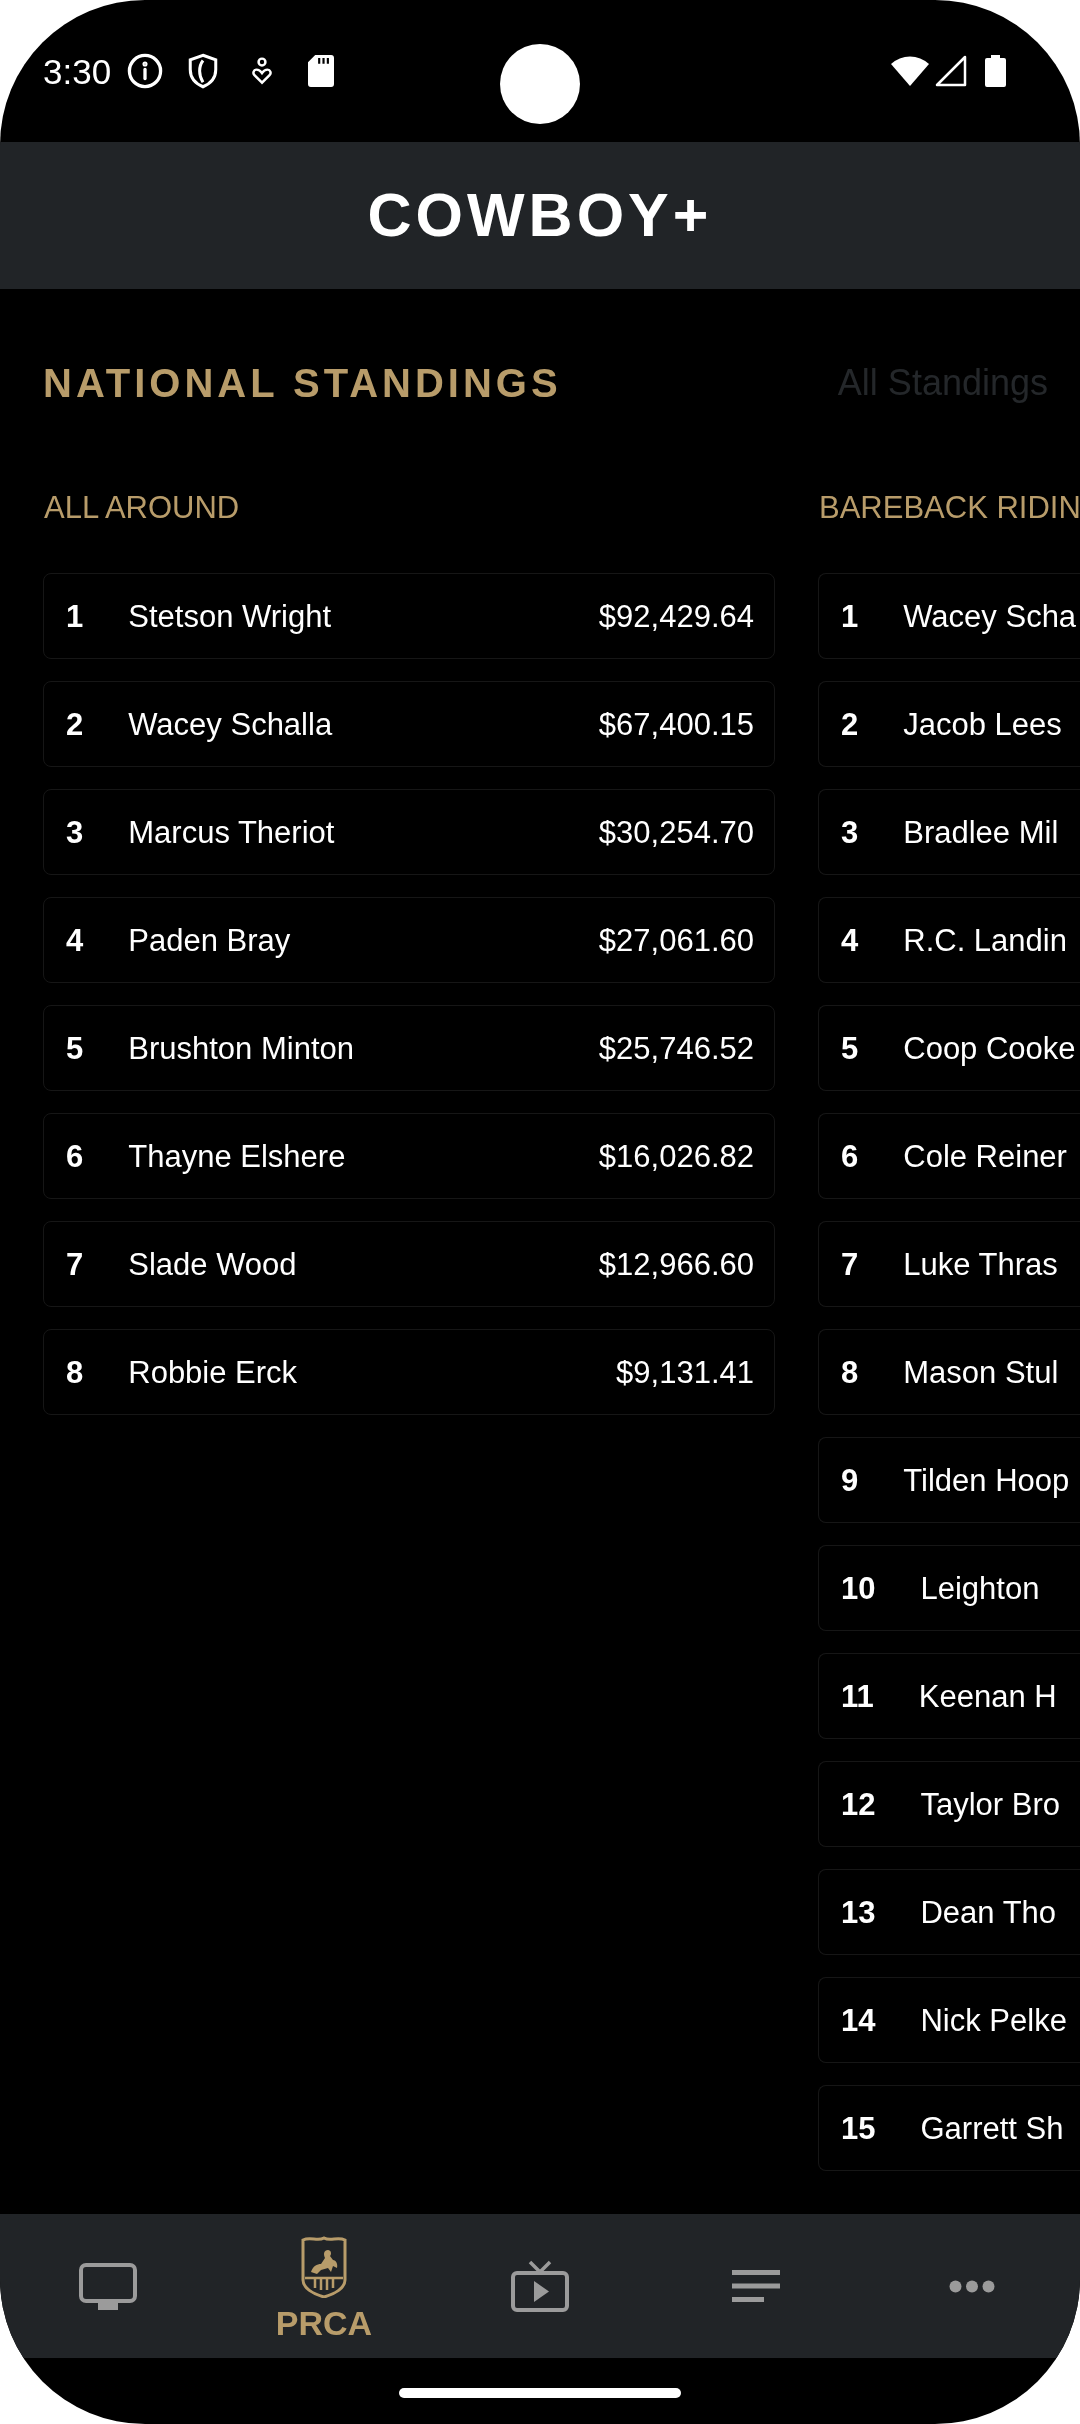 The width and height of the screenshot is (1080, 2424). Describe the element at coordinates (409, 724) in the screenshot. I see `standing-row: 2 Wacey Schalla $67,400.15` at that location.